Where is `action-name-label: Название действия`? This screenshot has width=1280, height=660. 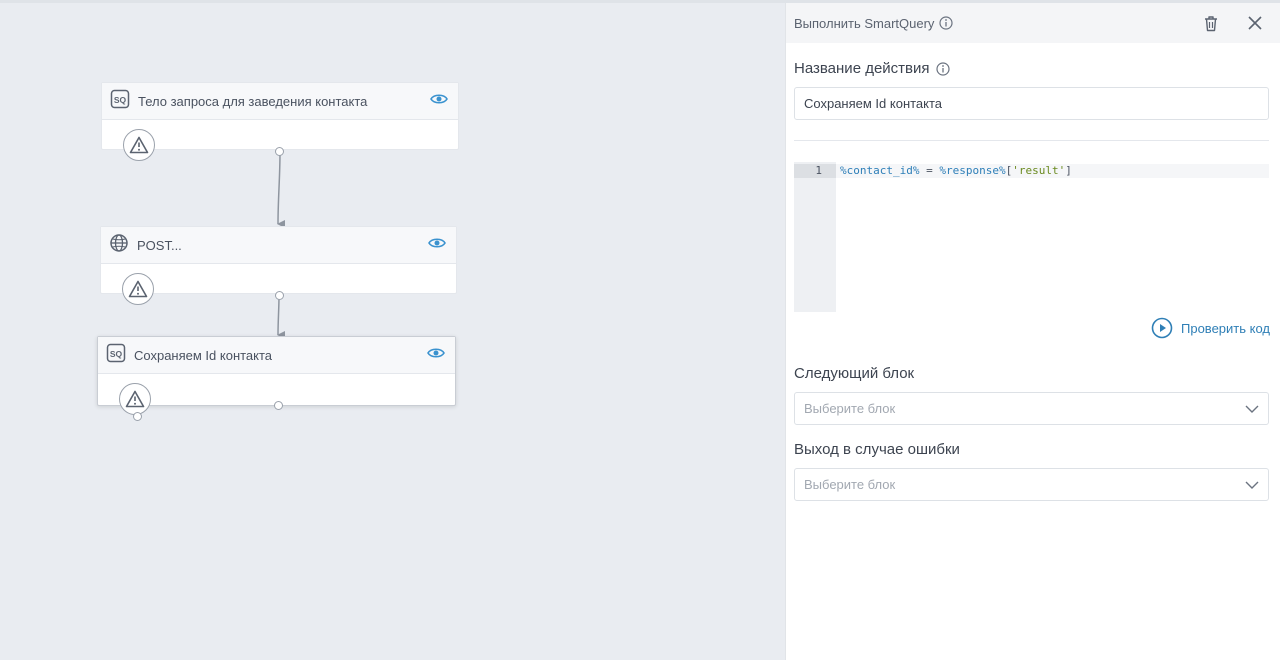 action-name-label: Название действия is located at coordinates (872, 68).